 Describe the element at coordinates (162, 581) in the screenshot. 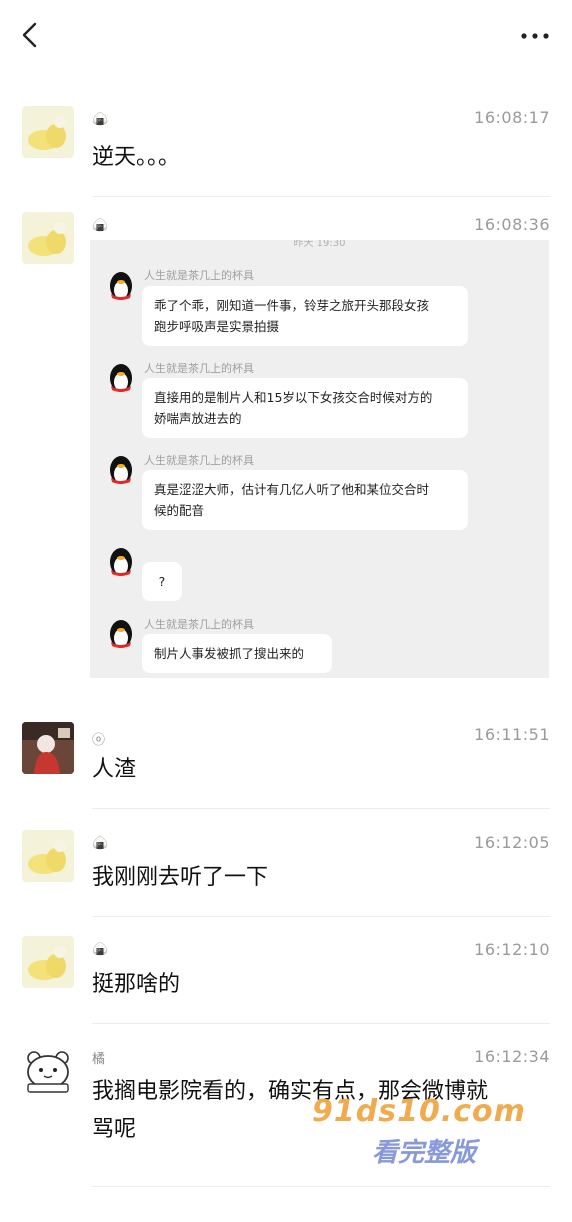

I see `forwarded-bubble: ?` at that location.